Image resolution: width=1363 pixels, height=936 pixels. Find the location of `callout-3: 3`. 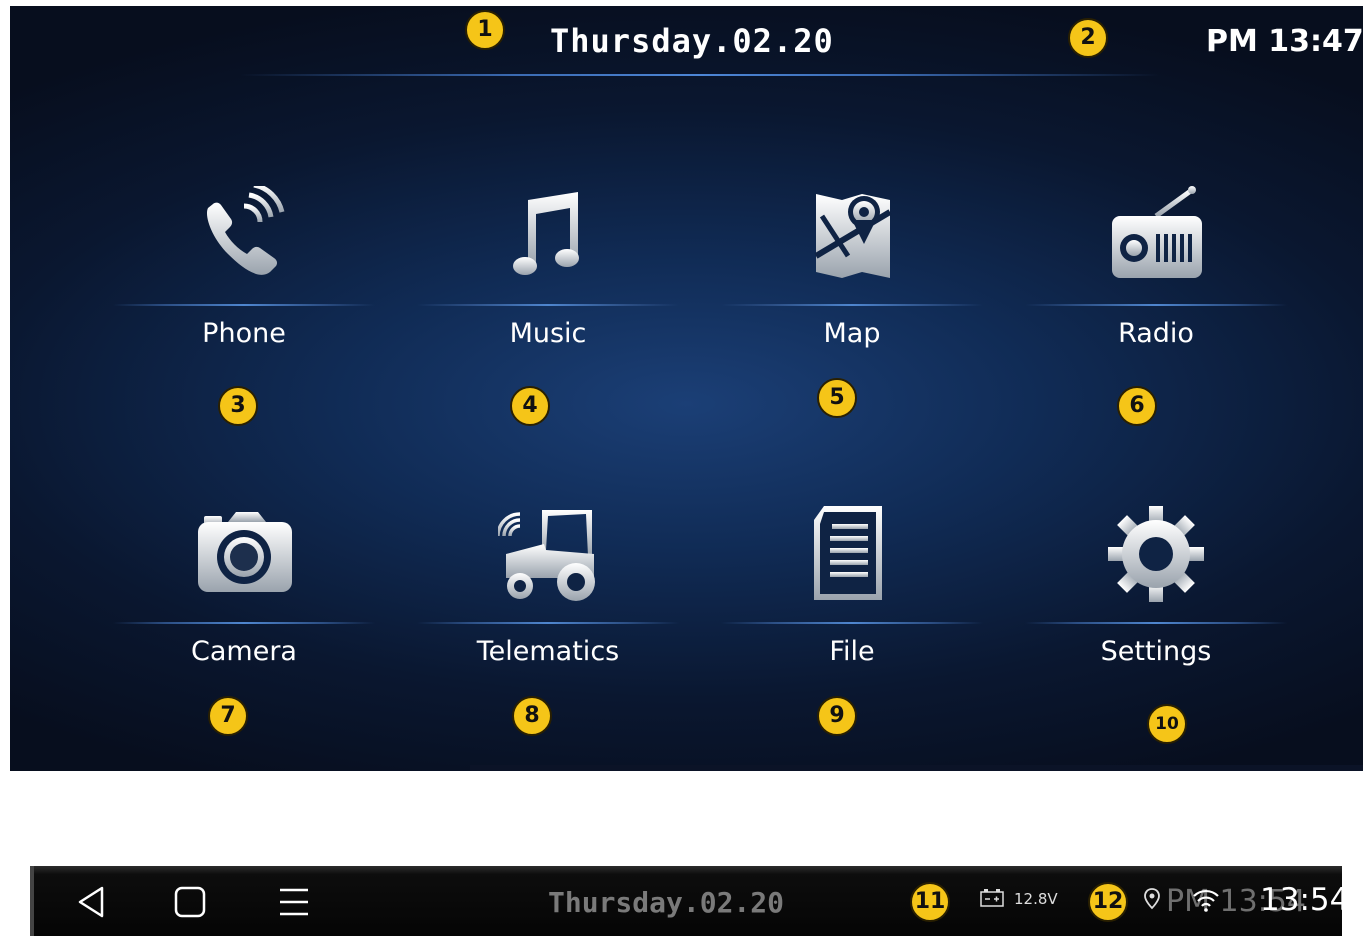

callout-3: 3 is located at coordinates (238, 406).